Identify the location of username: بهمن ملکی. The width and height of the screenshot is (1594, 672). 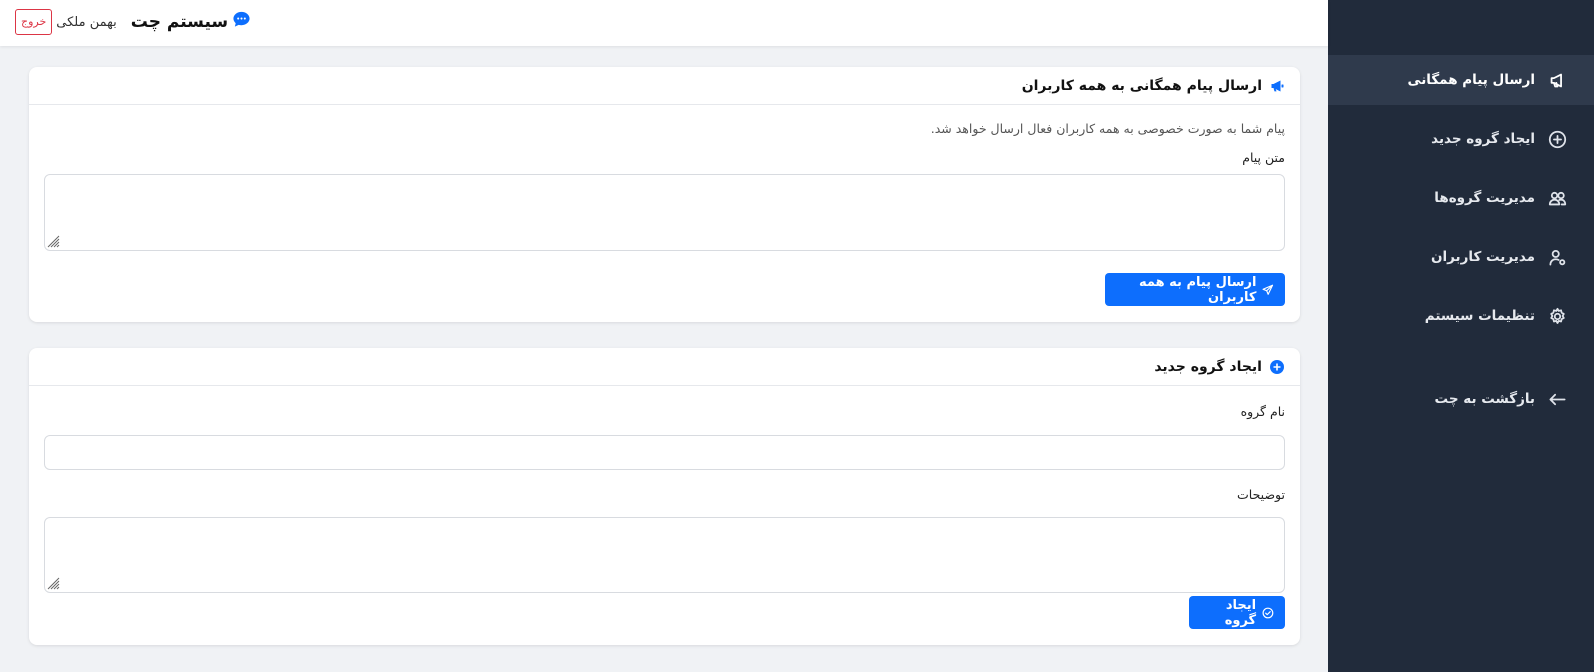
(86, 22).